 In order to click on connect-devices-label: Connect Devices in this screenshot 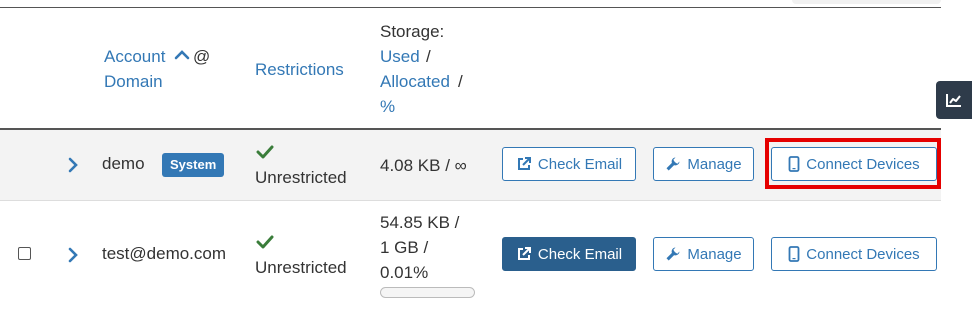, I will do `click(863, 254)`.